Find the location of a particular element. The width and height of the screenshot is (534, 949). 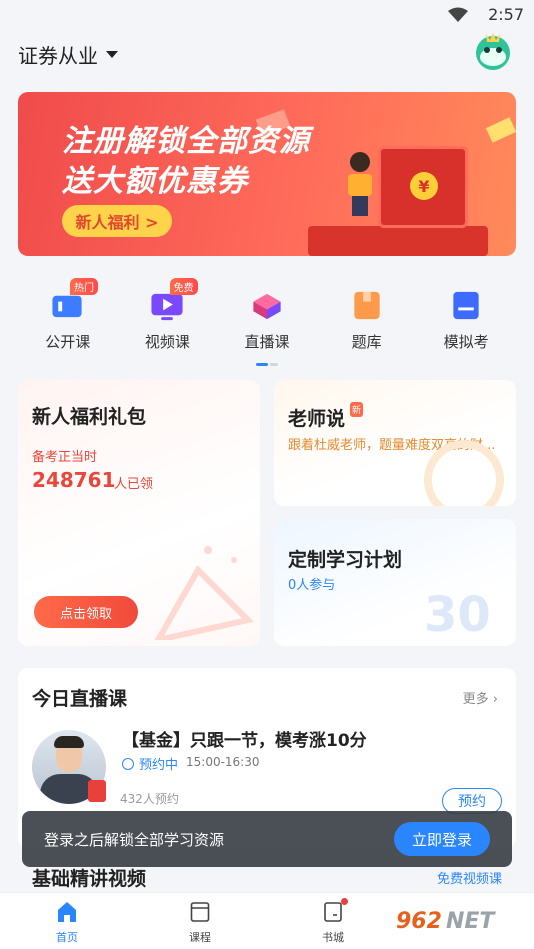

coin-icon: ¥ is located at coordinates (424, 186).